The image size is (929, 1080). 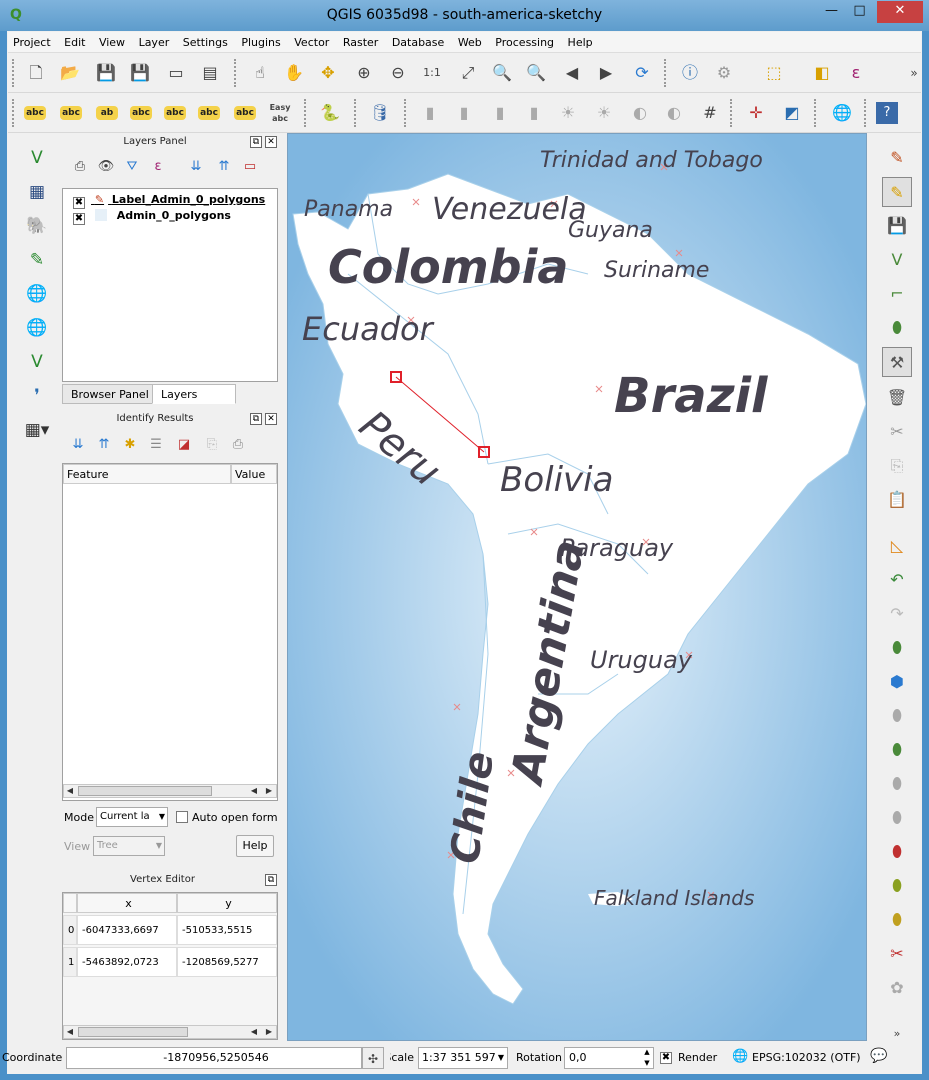 What do you see at coordinates (666, 1058) in the screenshot?
I see `render-checkbox: ✖` at bounding box center [666, 1058].